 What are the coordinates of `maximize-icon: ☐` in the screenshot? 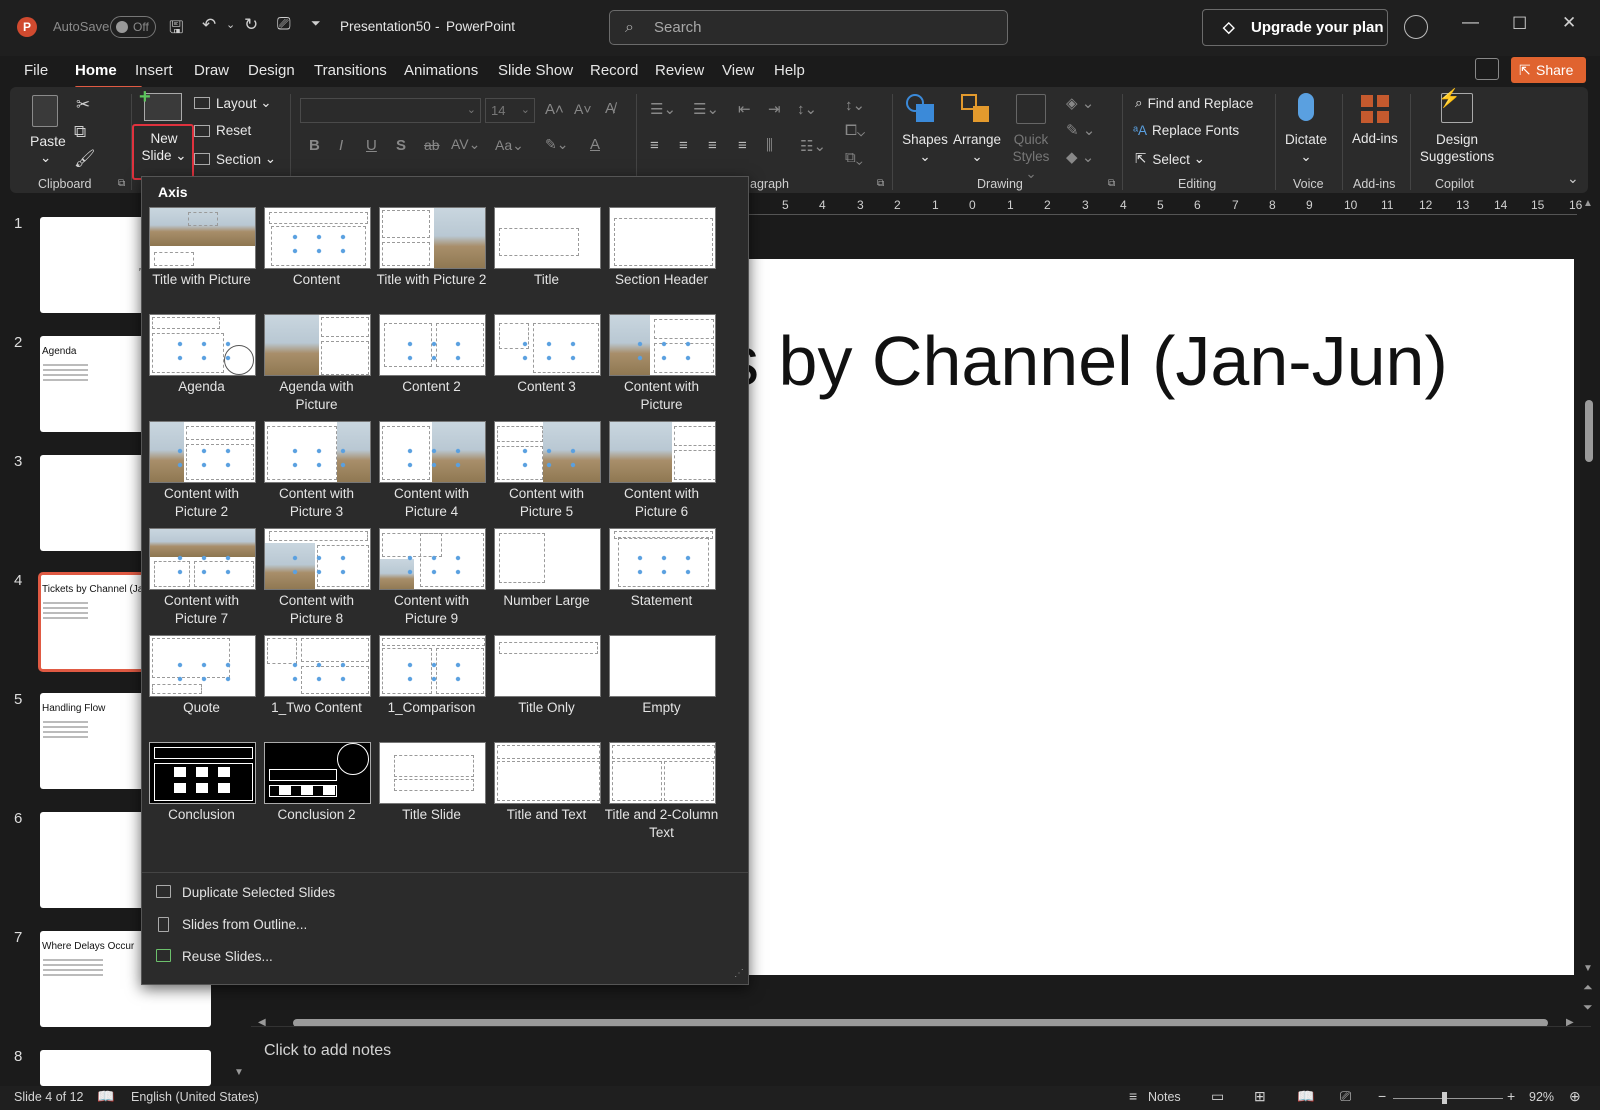 It's located at (1519, 24).